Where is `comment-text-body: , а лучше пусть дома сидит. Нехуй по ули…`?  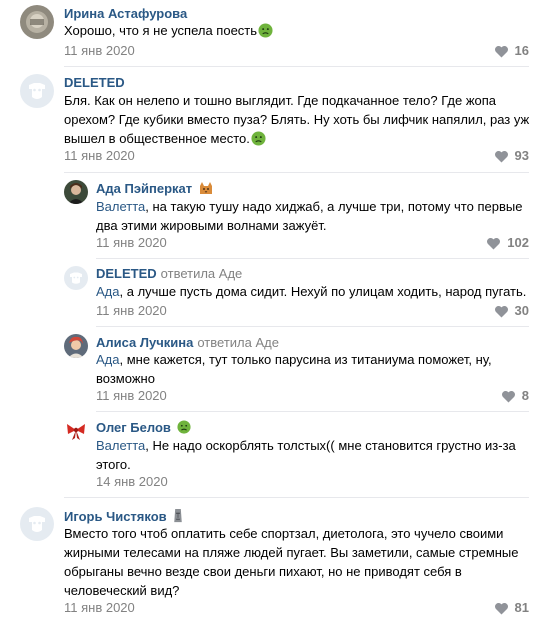
comment-text-body: , а лучше пусть дома сидит. Нехуй по ули… is located at coordinates (323, 291).